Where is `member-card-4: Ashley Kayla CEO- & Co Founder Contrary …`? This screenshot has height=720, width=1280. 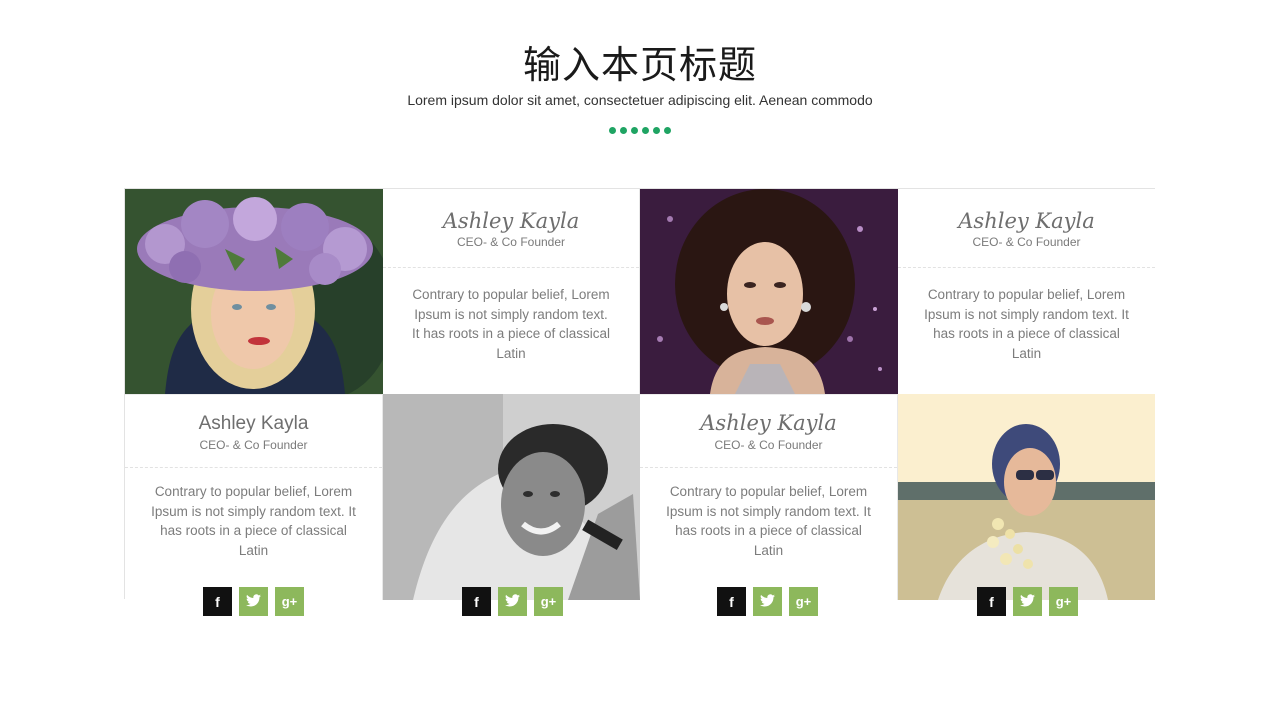
member-card-4: Ashley Kayla CEO- & Co Founder Contrary … is located at coordinates (769, 497).